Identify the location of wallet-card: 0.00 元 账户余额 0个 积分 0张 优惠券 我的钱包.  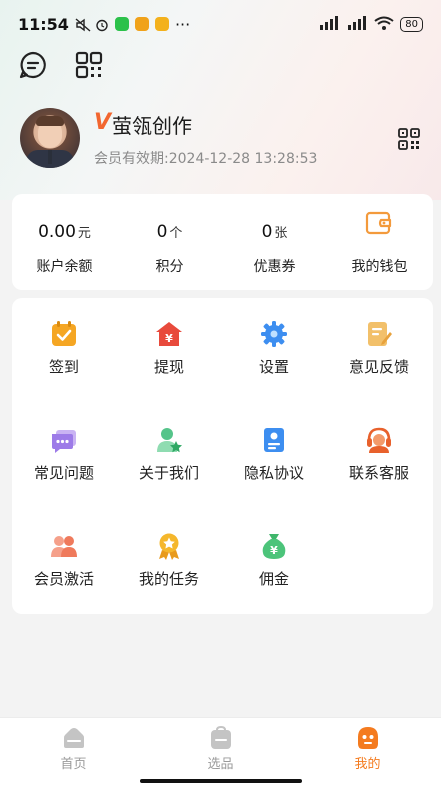
(222, 242).